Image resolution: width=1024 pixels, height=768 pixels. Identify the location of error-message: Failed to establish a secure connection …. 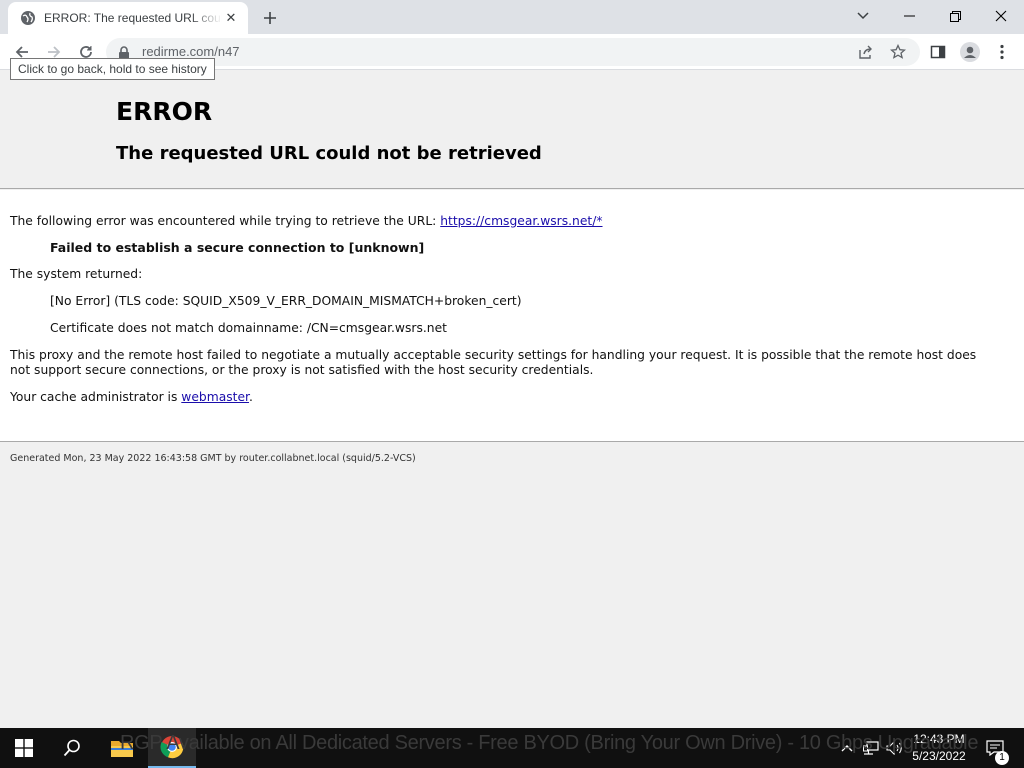
(237, 247).